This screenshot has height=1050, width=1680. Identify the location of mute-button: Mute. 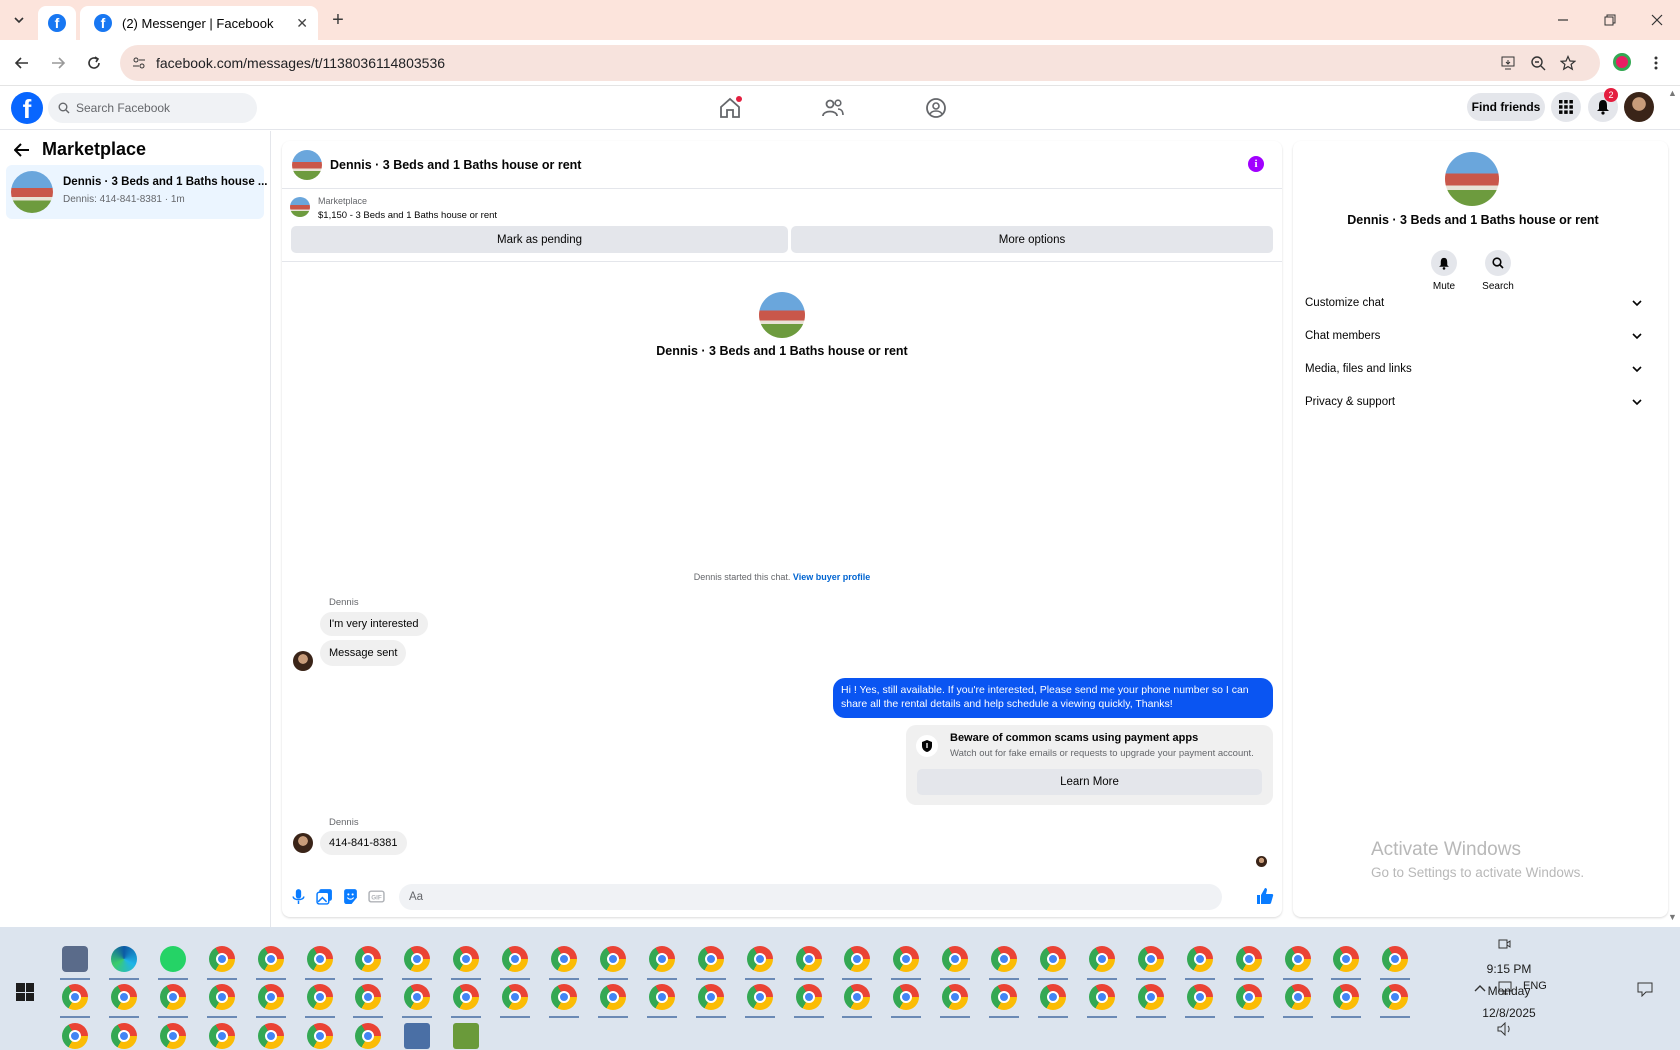
(1444, 271).